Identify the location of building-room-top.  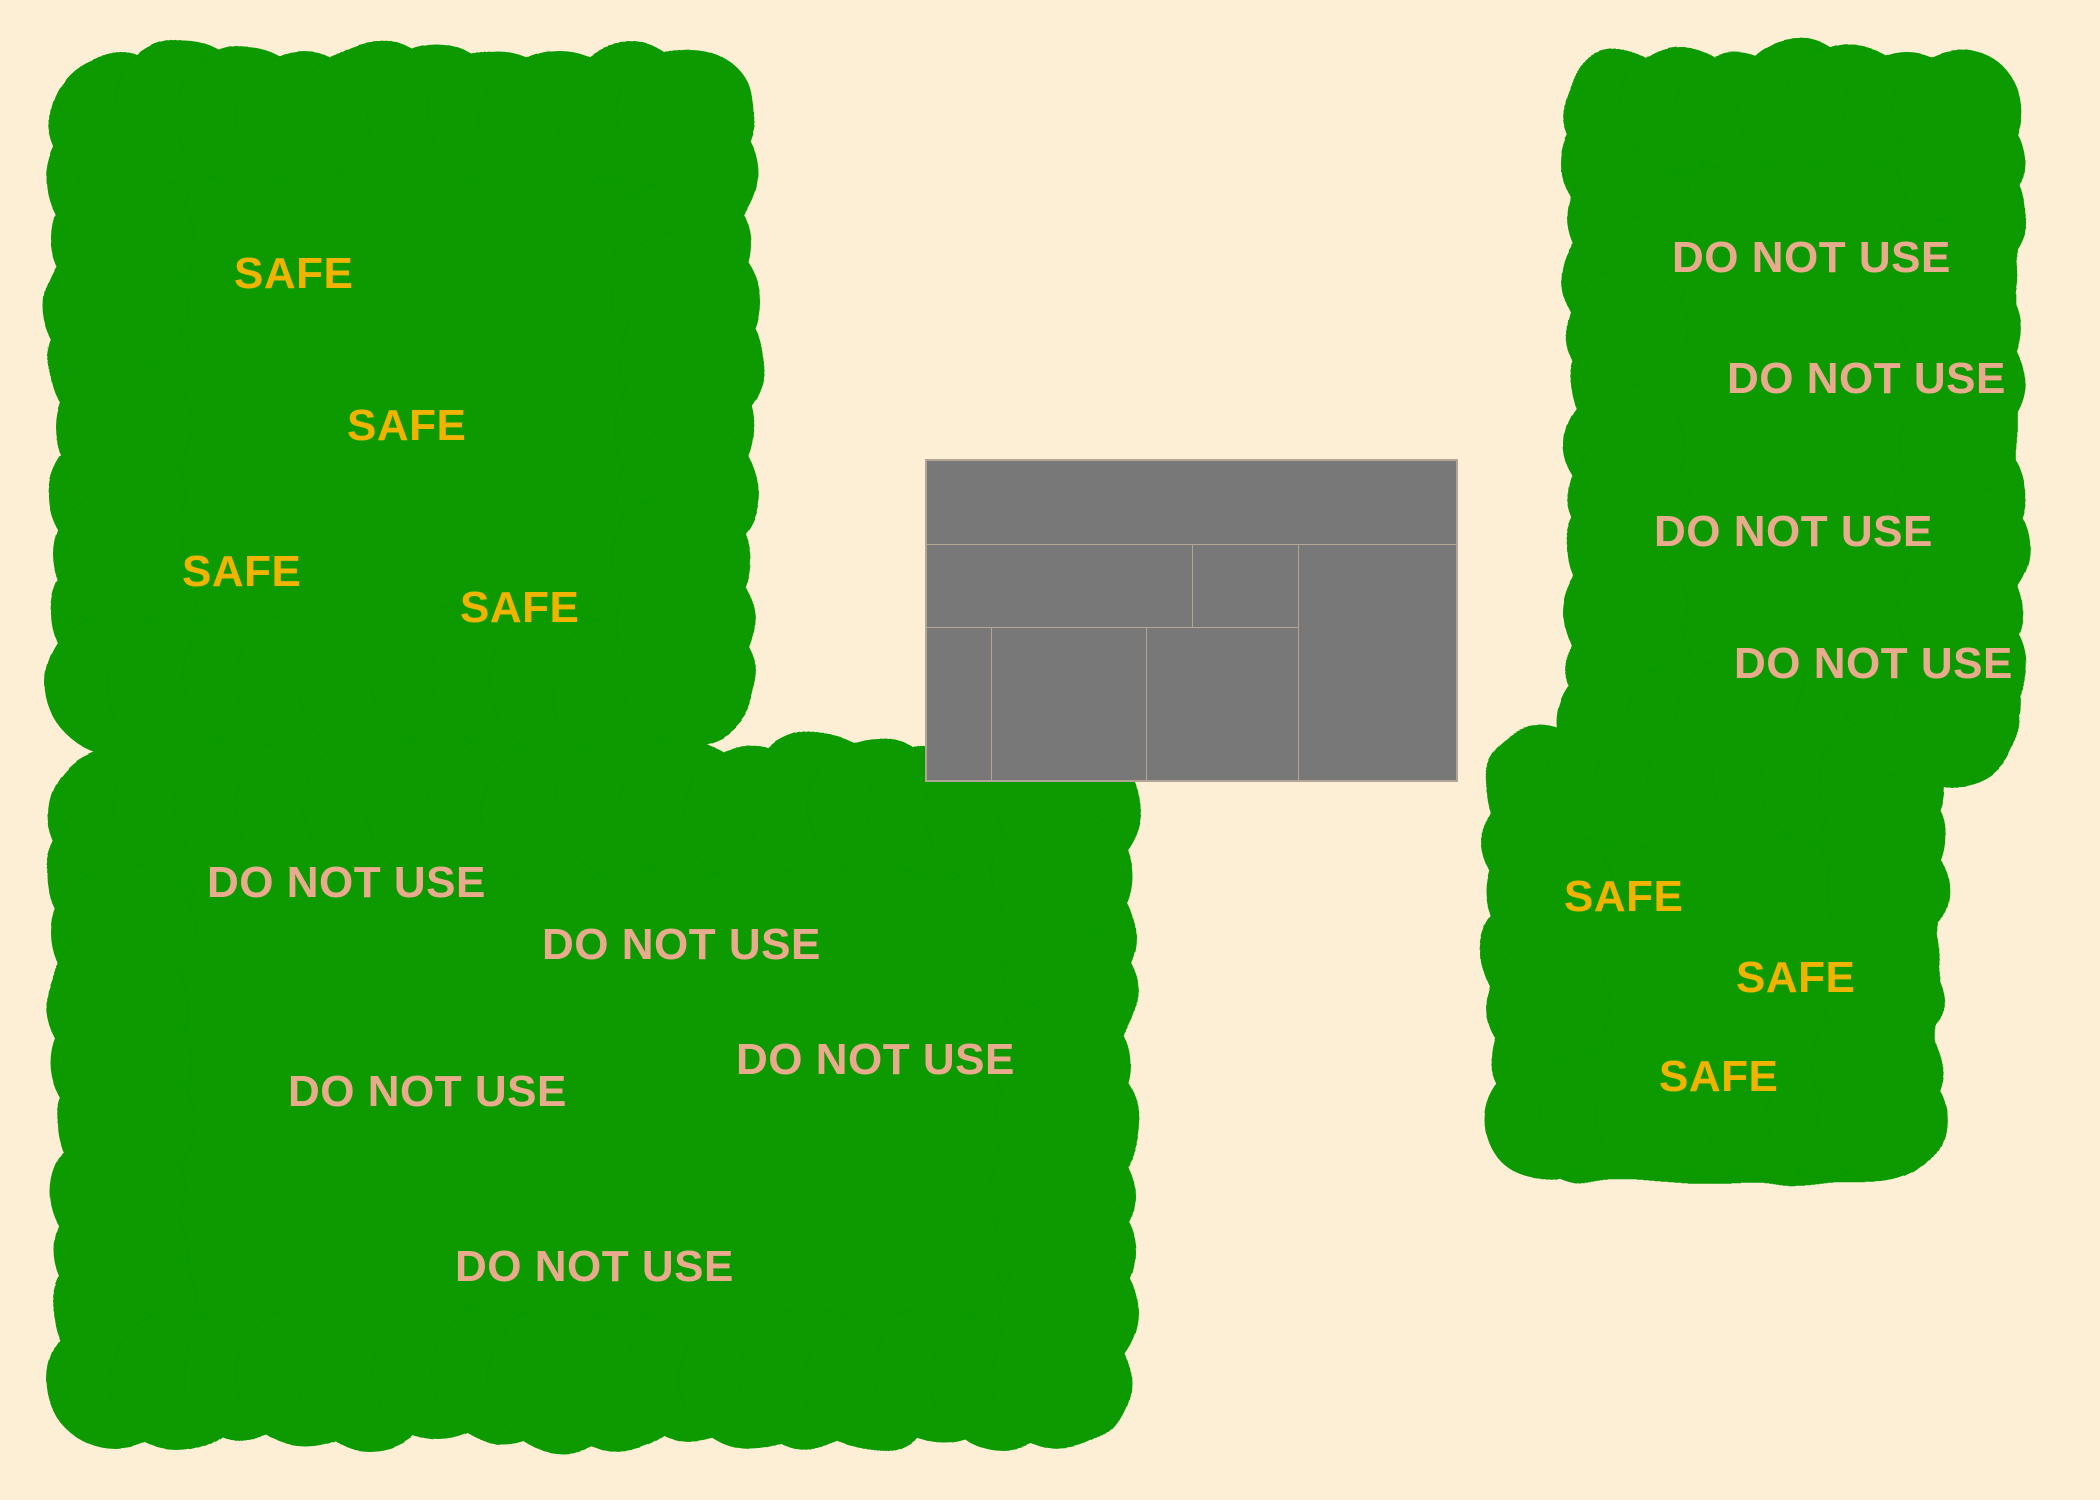
(1191, 502).